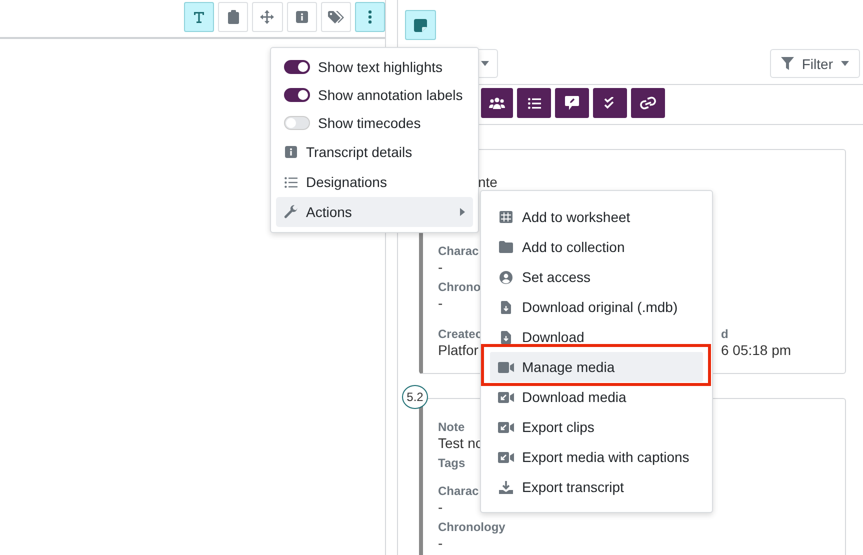  I want to click on wrench-icon, so click(291, 212).